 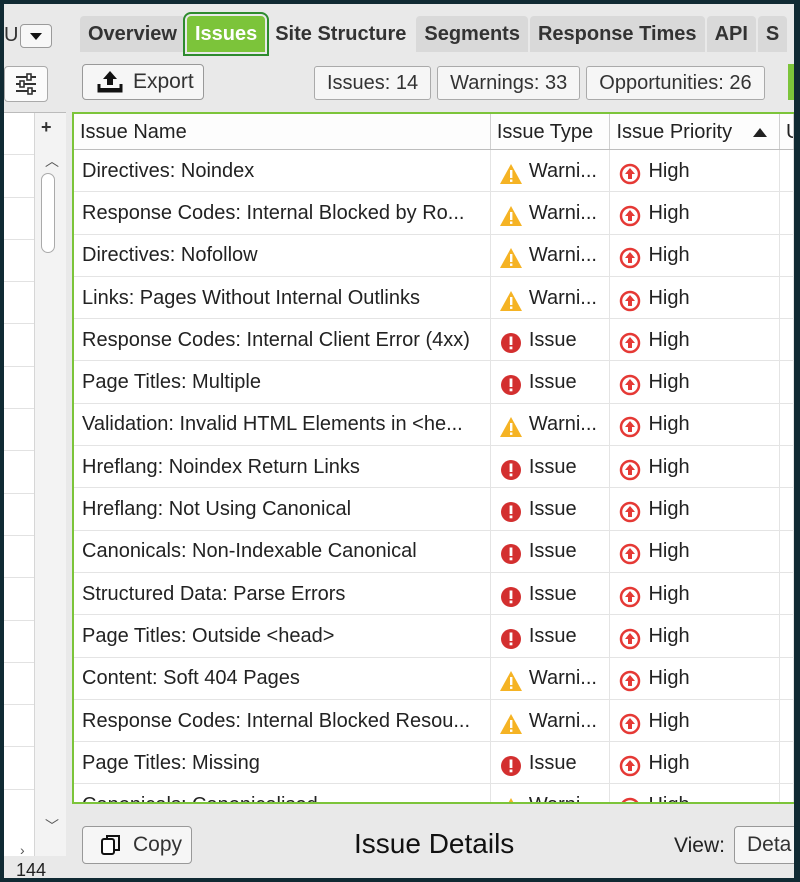 I want to click on cell-issue-name: Structured Data: Parse Errors, so click(x=282, y=593).